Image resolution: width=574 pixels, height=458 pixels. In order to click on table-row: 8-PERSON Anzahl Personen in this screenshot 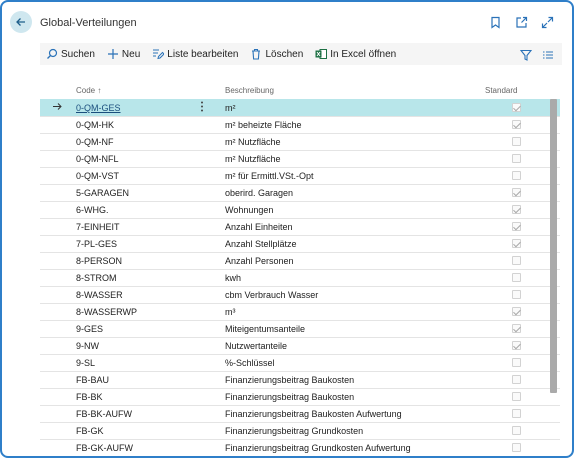, I will do `click(300, 260)`.